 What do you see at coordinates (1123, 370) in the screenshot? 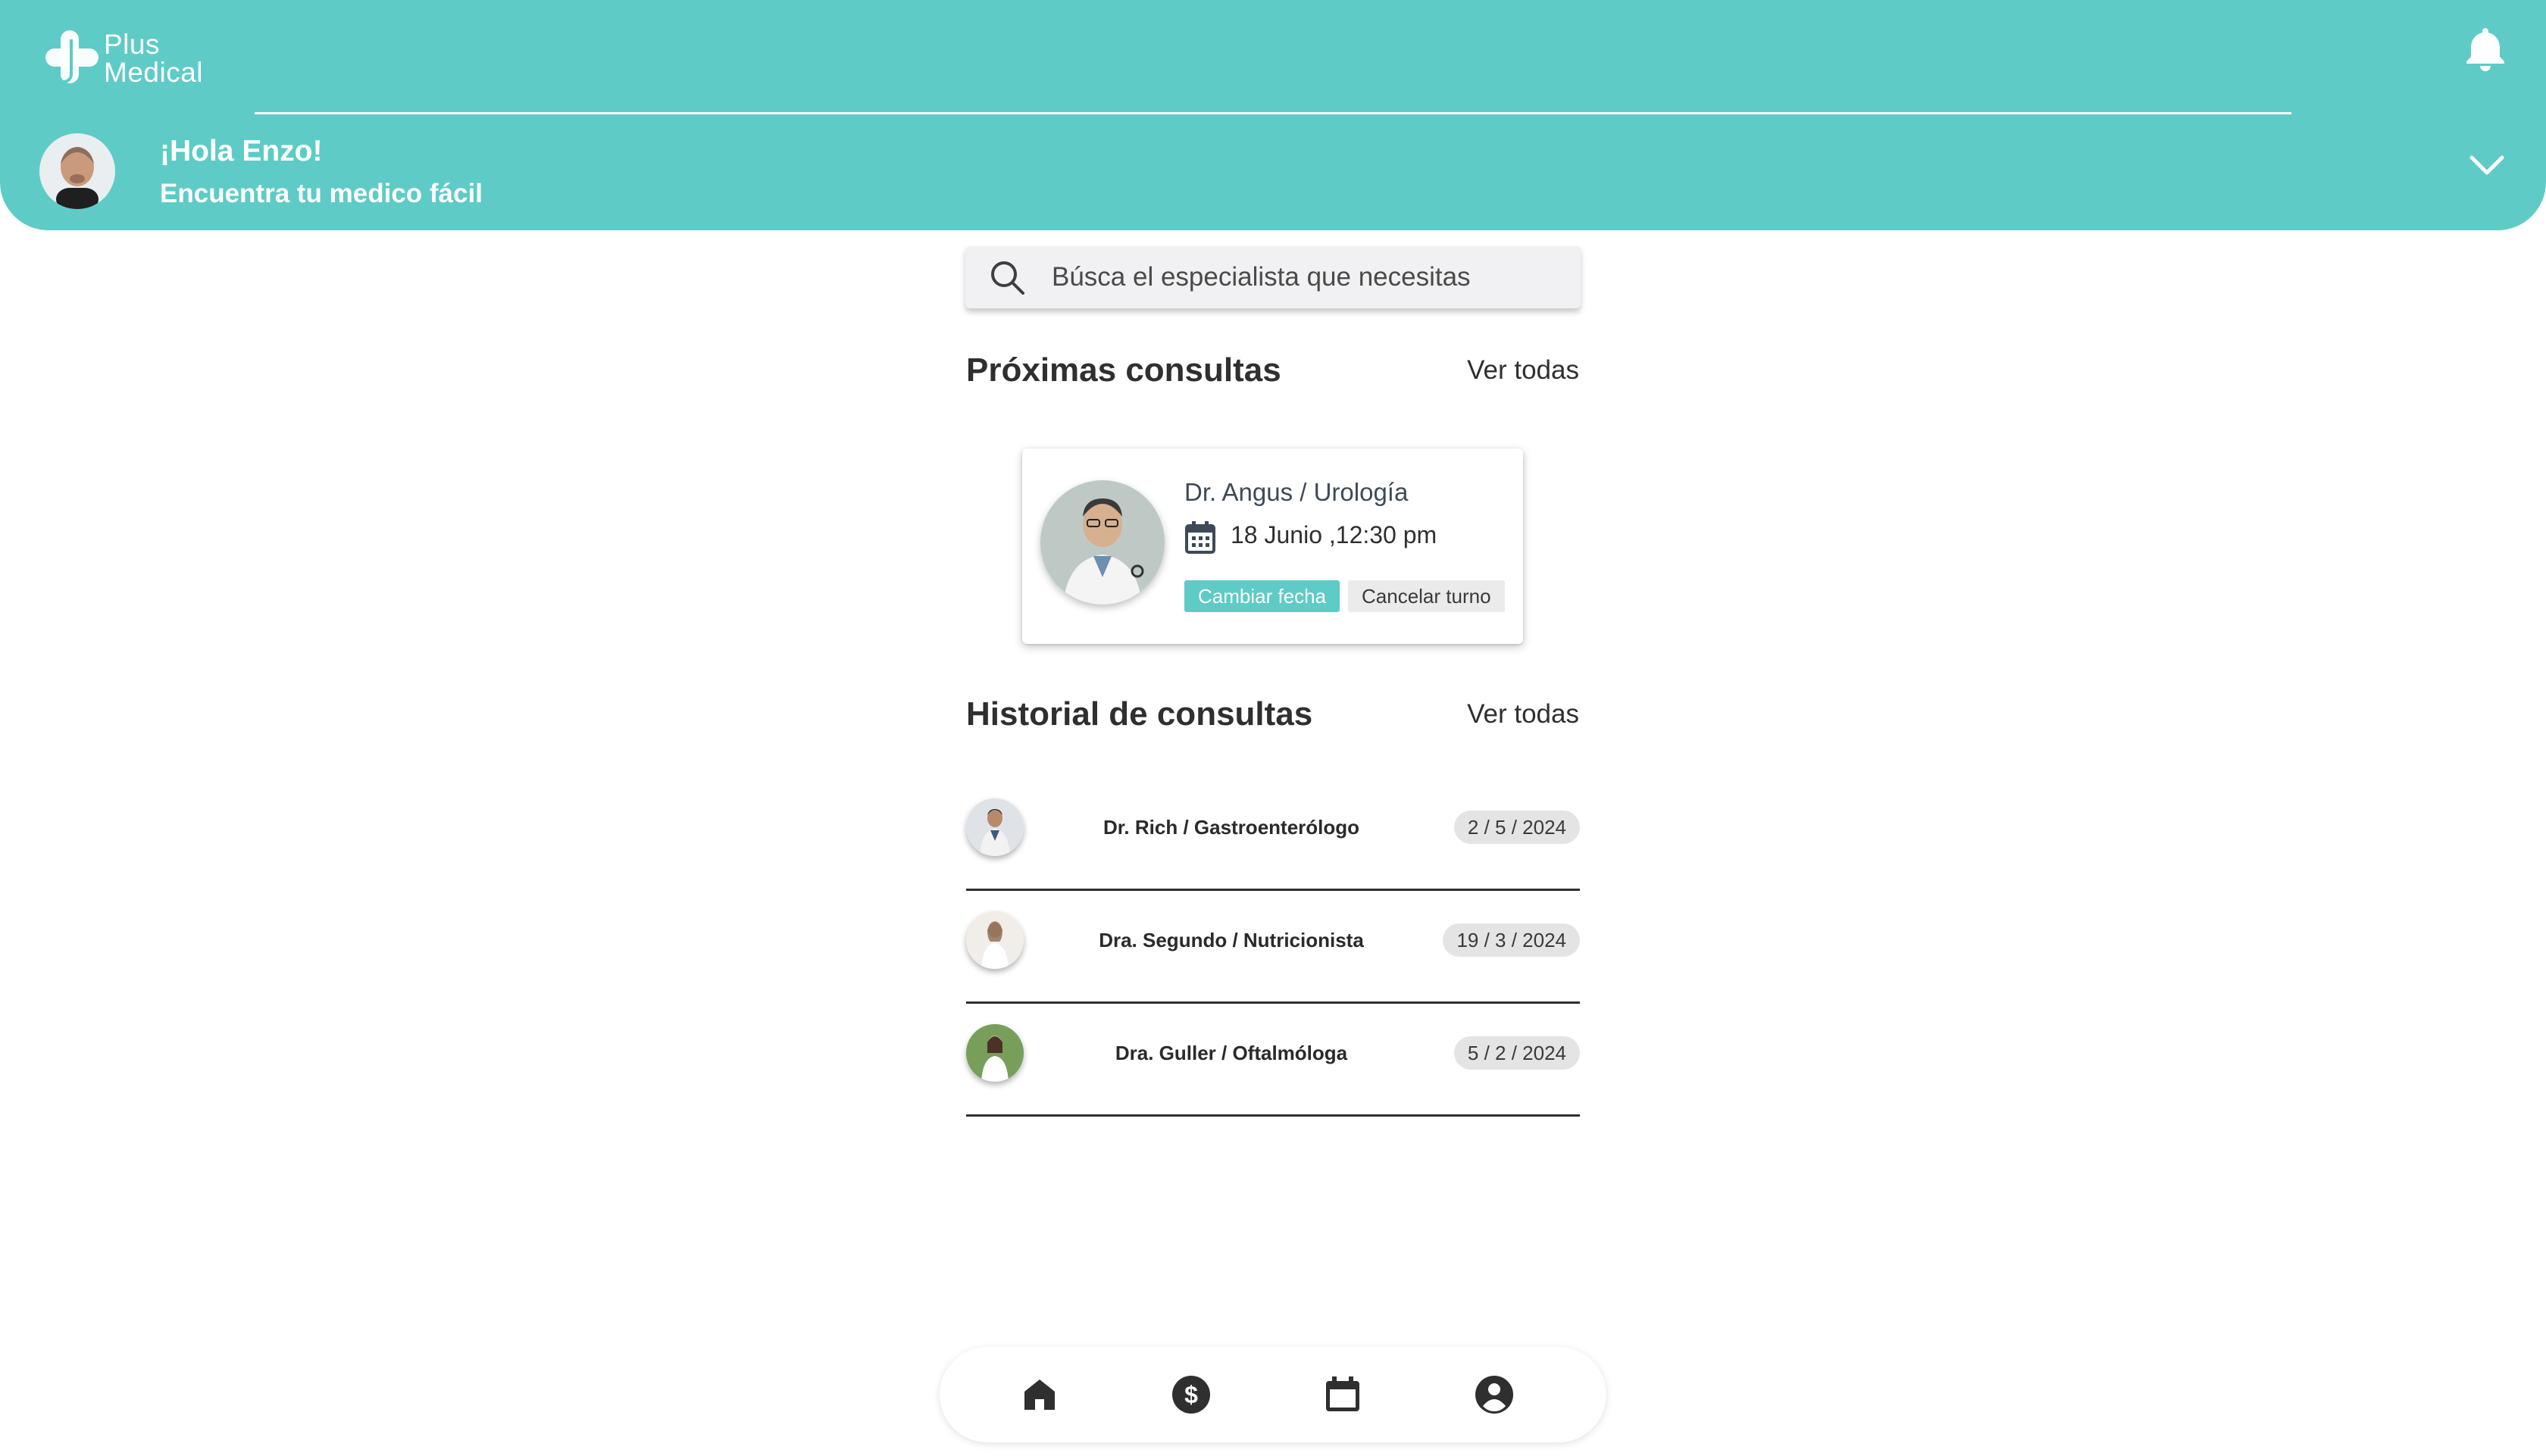
I see `upcoming-section-title: Próximas consultas` at bounding box center [1123, 370].